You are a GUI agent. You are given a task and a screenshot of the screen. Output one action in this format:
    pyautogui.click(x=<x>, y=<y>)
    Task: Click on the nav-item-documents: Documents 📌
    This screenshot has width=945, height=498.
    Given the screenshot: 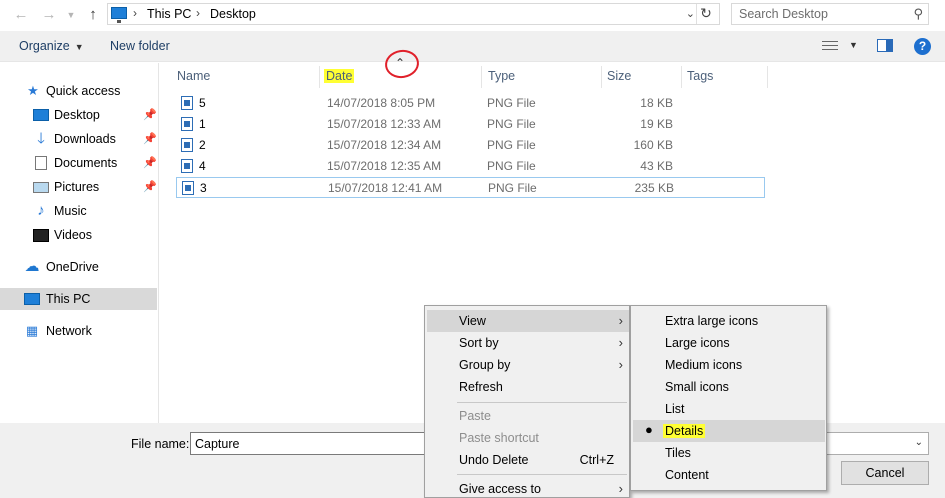 What is the action you would take?
    pyautogui.click(x=78, y=163)
    